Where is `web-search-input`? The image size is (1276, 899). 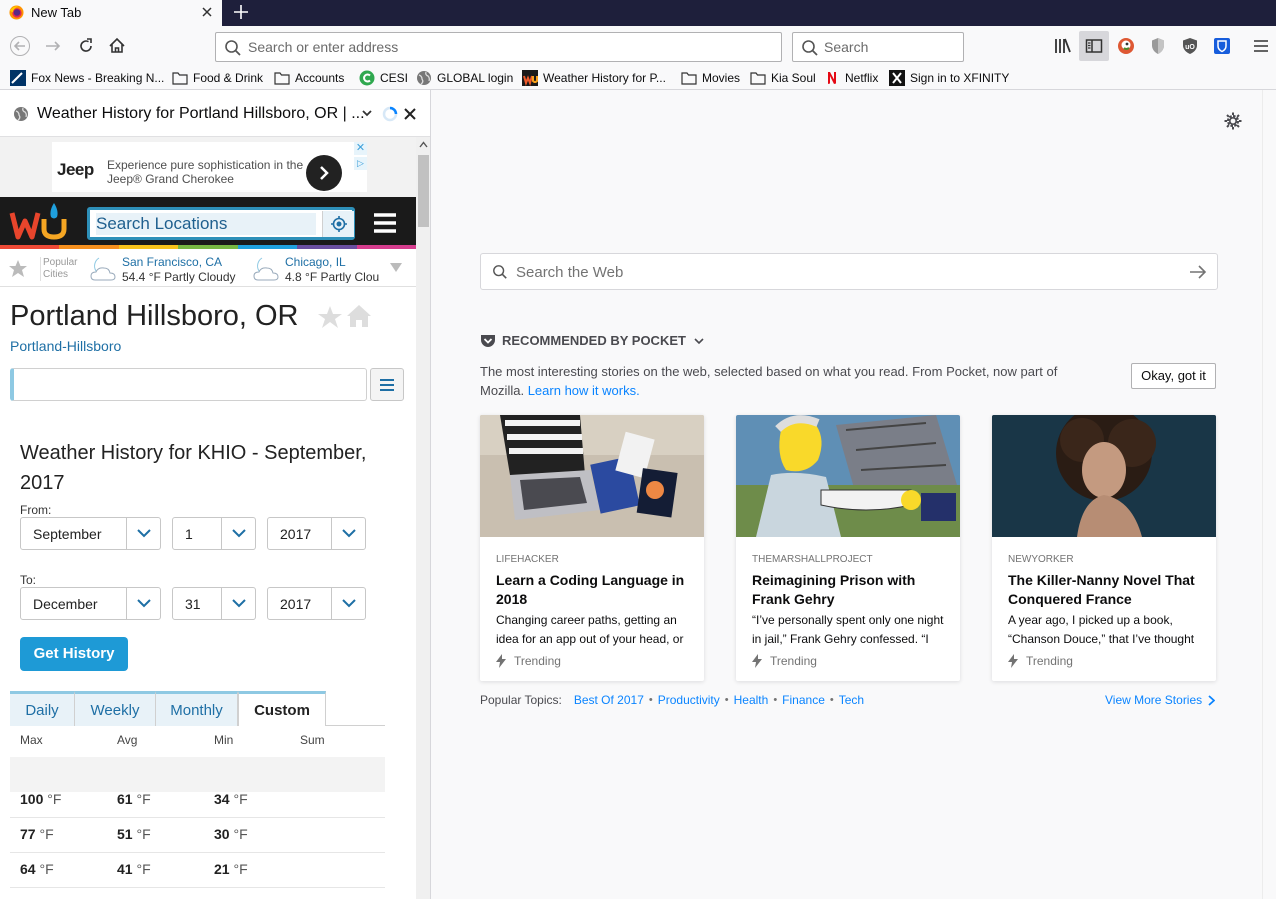
web-search-input is located at coordinates (841, 272).